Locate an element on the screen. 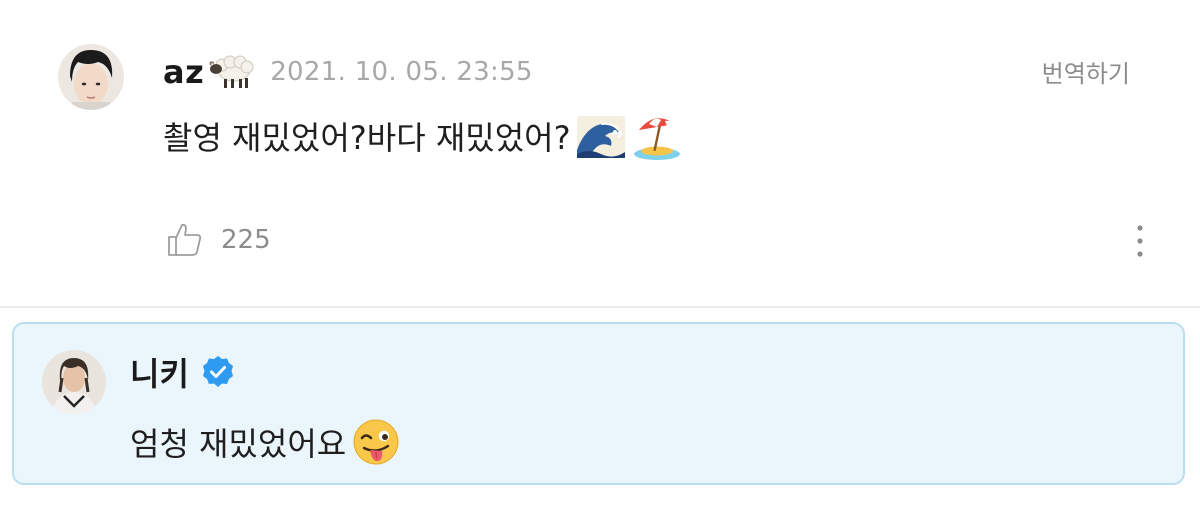 The image size is (1200, 521). comment-body: 촬영 재밌었어?바다 재밌었어? is located at coordinates (423, 136).